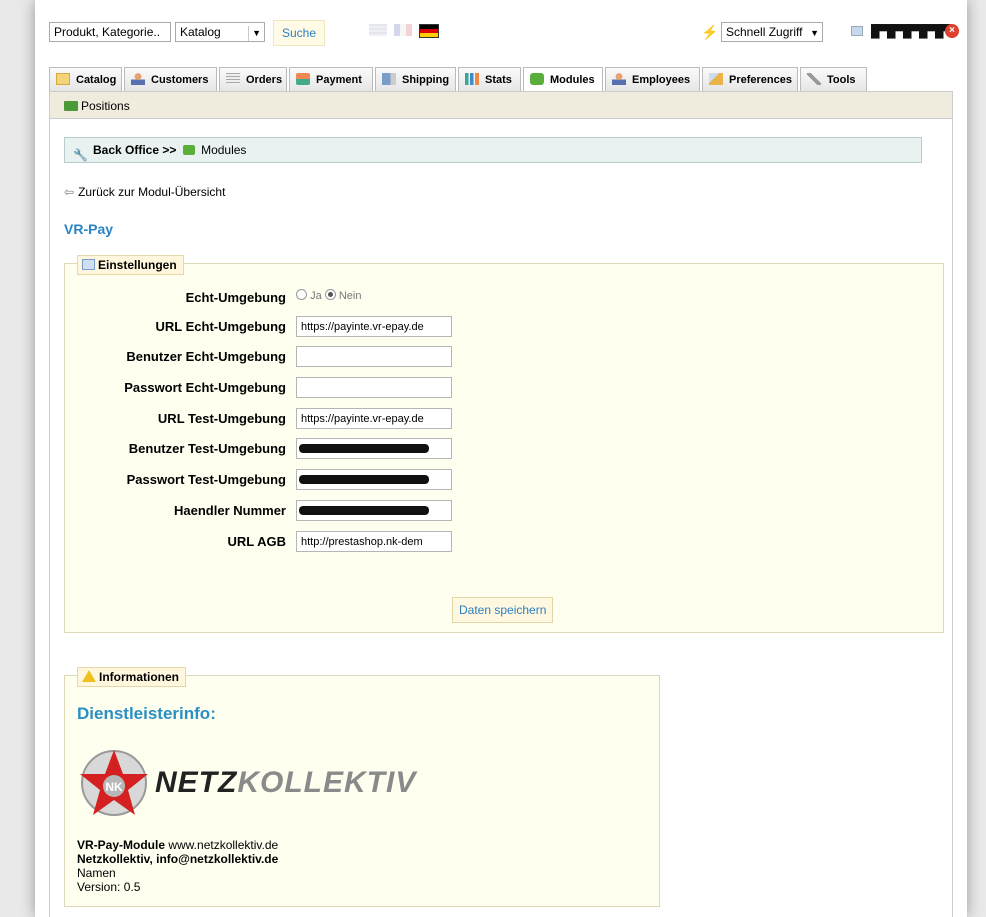  Describe the element at coordinates (206, 356) in the screenshot. I see `field-label: Benutzer Echt-Umgebung` at that location.